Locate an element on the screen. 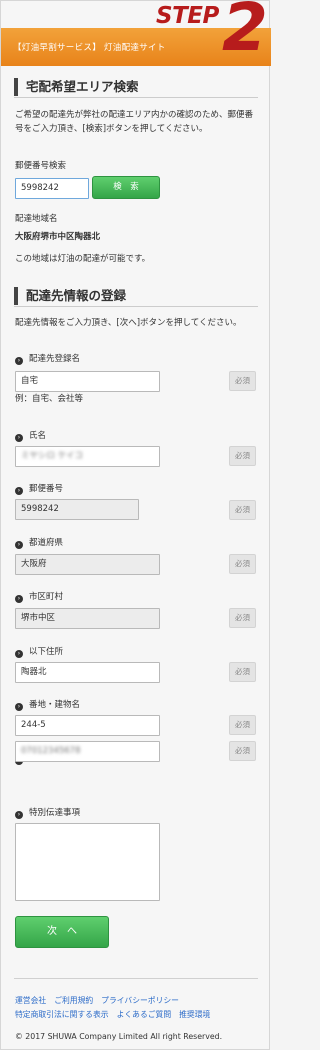 Image resolution: width=320 pixels, height=1050 pixels. city-input: 堺市中区 is located at coordinates (87, 618).